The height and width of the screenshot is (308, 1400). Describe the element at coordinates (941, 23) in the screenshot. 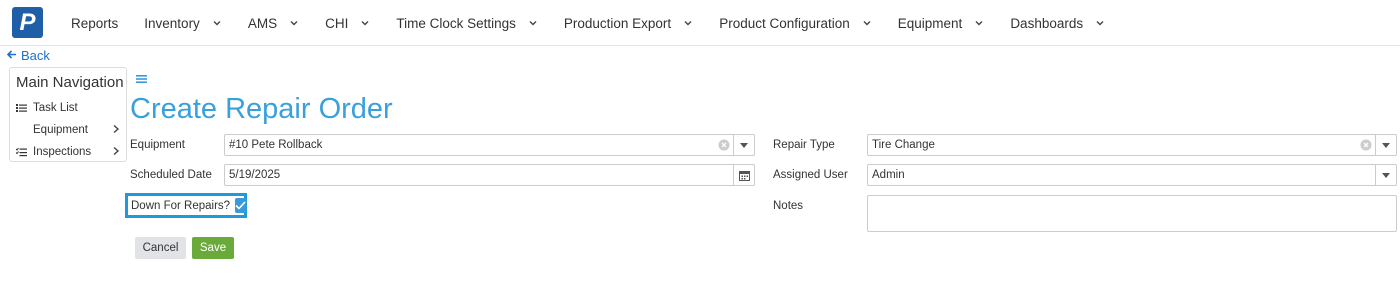

I see `nav-item-equipment: Equipment` at that location.